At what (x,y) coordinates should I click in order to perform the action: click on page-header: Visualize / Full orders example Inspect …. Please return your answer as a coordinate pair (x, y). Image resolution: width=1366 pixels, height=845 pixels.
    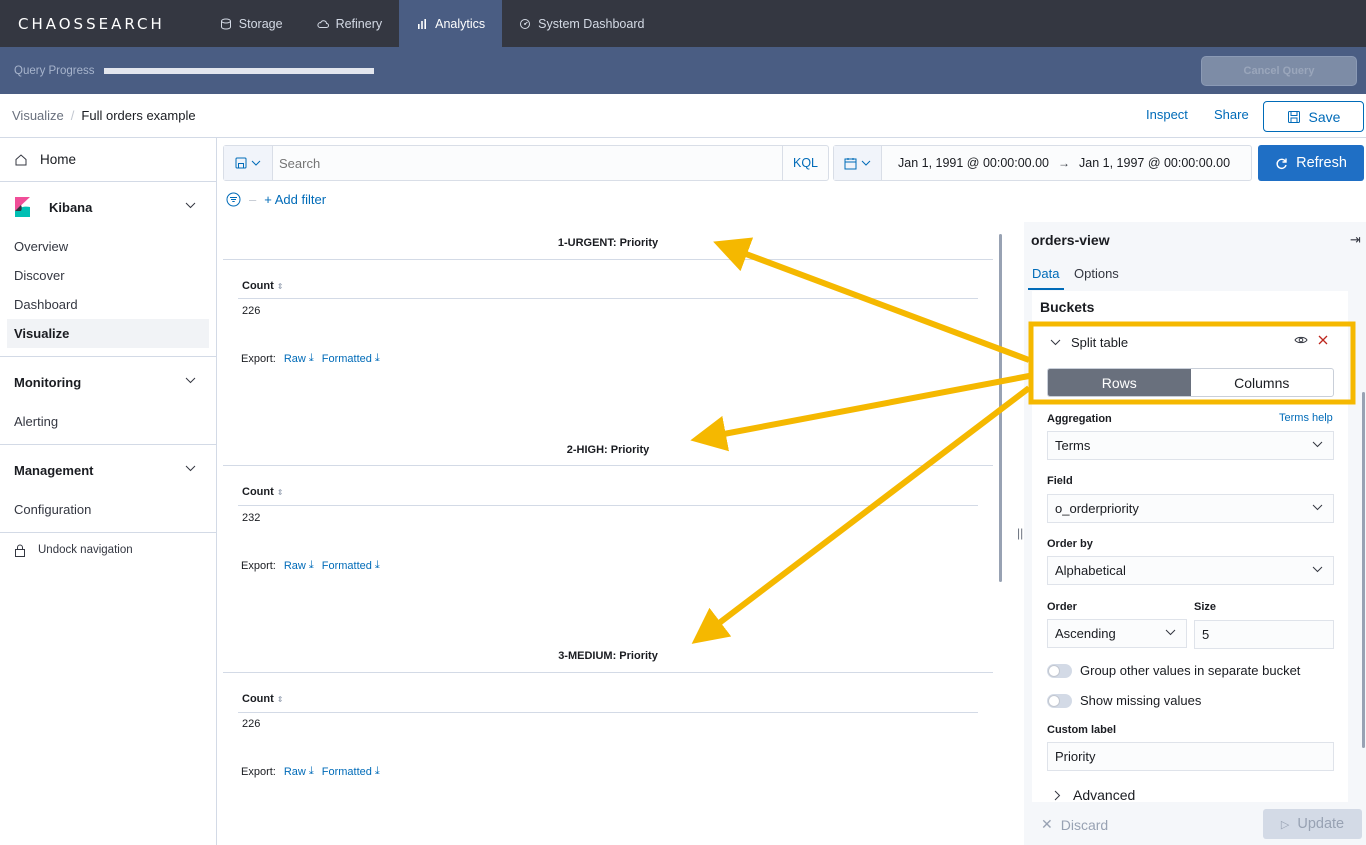
    Looking at the image, I should click on (683, 116).